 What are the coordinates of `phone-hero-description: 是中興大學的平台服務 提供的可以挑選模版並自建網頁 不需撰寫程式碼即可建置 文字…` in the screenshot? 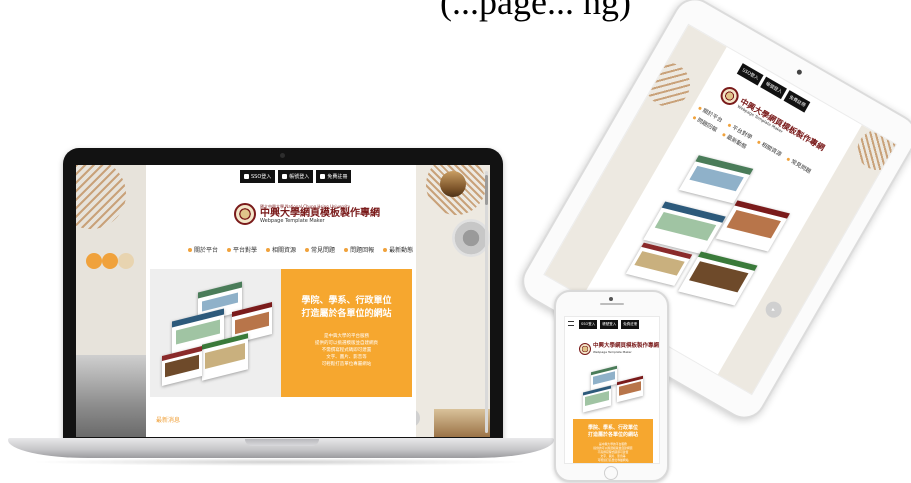 It's located at (613, 452).